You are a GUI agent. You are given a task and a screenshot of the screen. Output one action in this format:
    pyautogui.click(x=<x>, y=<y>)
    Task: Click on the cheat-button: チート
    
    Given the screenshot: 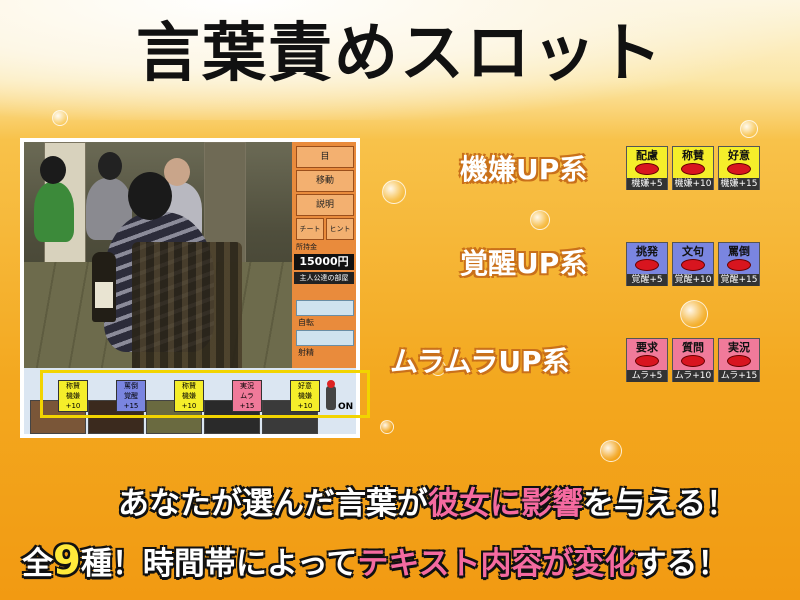 What is the action you would take?
    pyautogui.click(x=310, y=229)
    